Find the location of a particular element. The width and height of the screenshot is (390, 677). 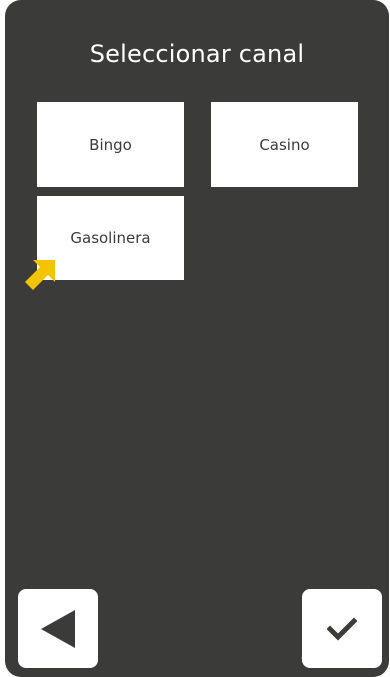

arrow-pointer-icon is located at coordinates (40, 275).